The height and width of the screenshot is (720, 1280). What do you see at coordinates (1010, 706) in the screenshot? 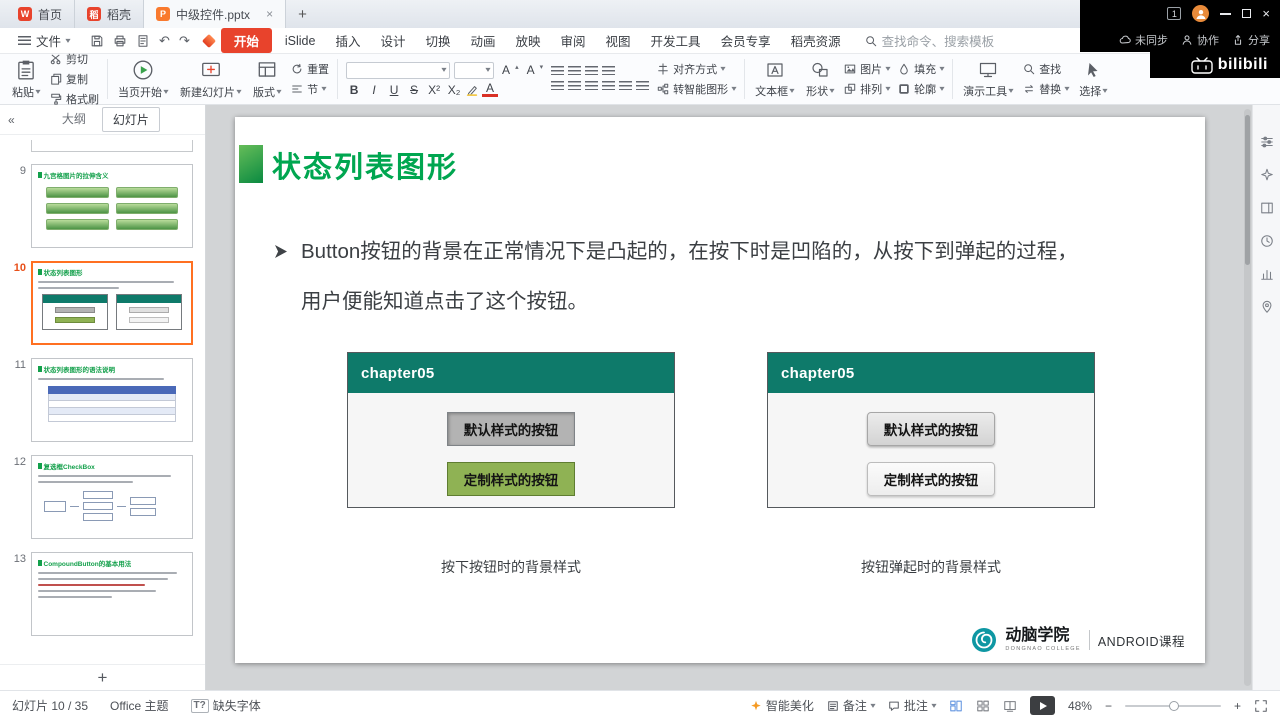
I see `reading-view-button` at bounding box center [1010, 706].